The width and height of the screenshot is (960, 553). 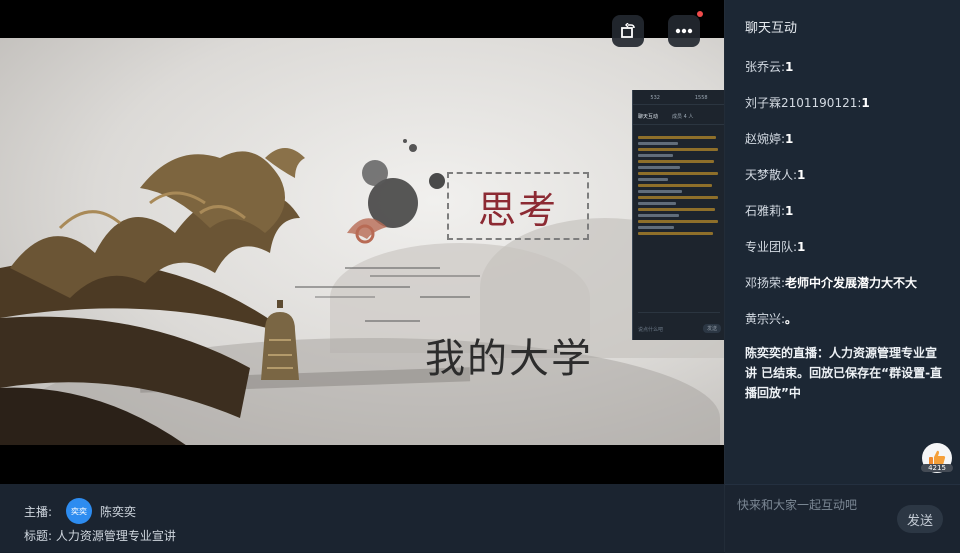 What do you see at coordinates (847, 70) in the screenshot?
I see `chat-message: 张乔云:1` at bounding box center [847, 70].